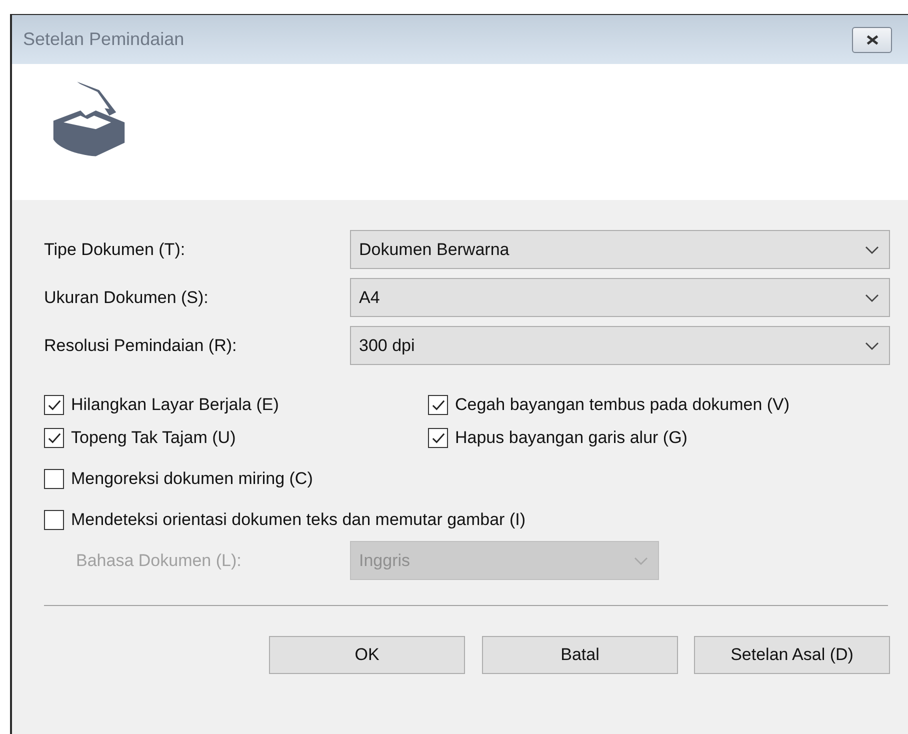  Describe the element at coordinates (236, 405) in the screenshot. I see `checkbox-option: Hilangkan Layar Berjala (E)` at that location.